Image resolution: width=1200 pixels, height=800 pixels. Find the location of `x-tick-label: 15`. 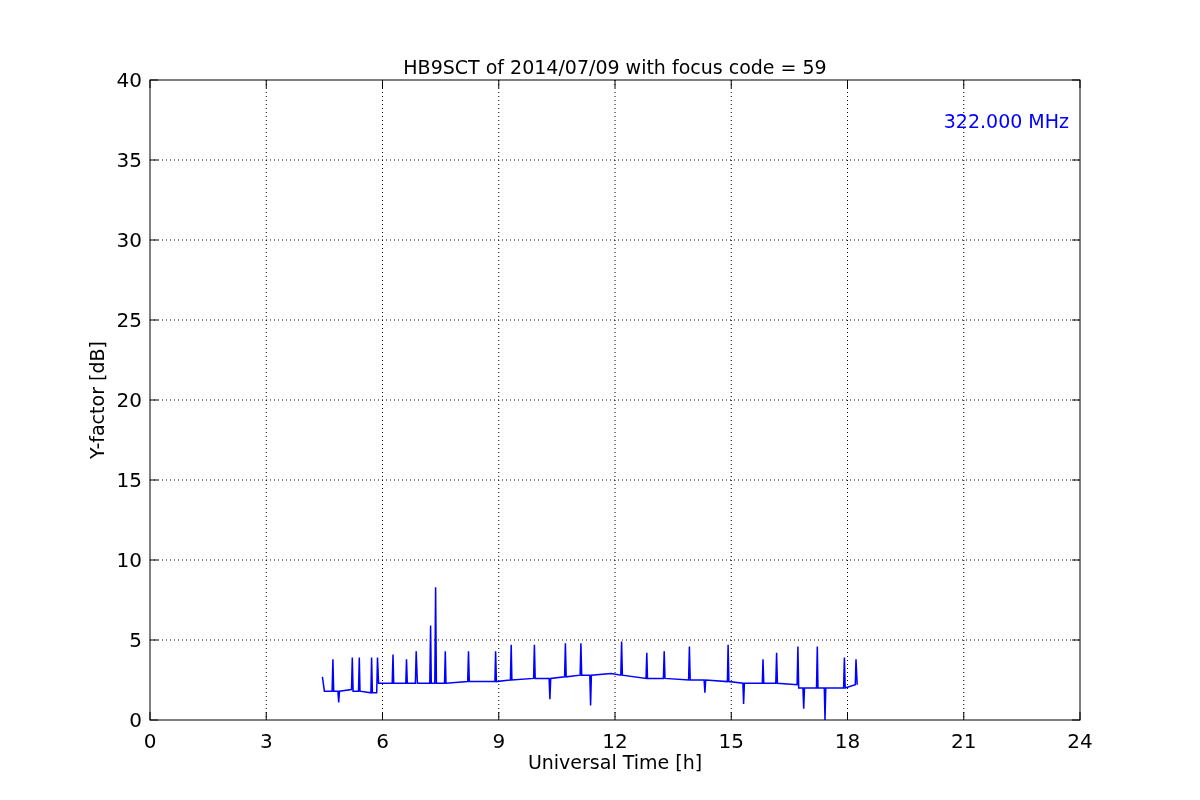

x-tick-label: 15 is located at coordinates (731, 741).